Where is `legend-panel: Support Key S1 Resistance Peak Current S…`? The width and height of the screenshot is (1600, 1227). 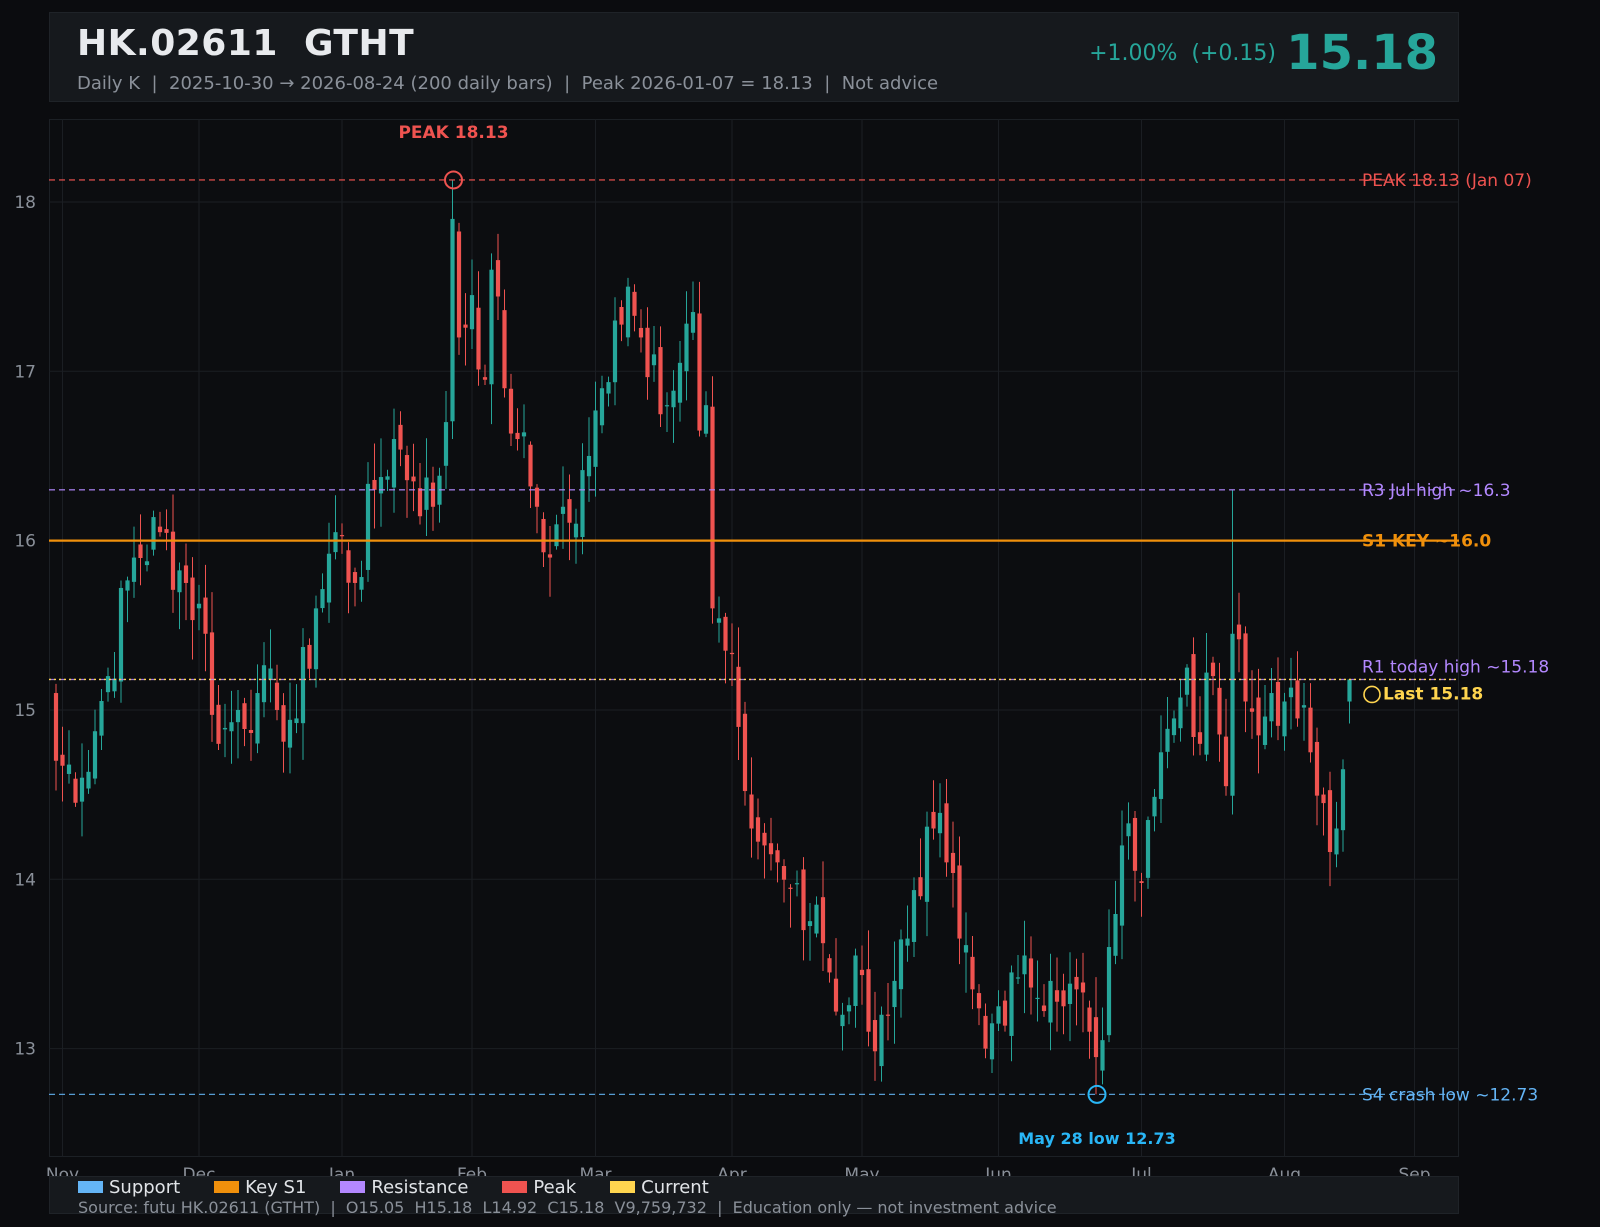 legend-panel: Support Key S1 Resistance Peak Current S… is located at coordinates (754, 1196).